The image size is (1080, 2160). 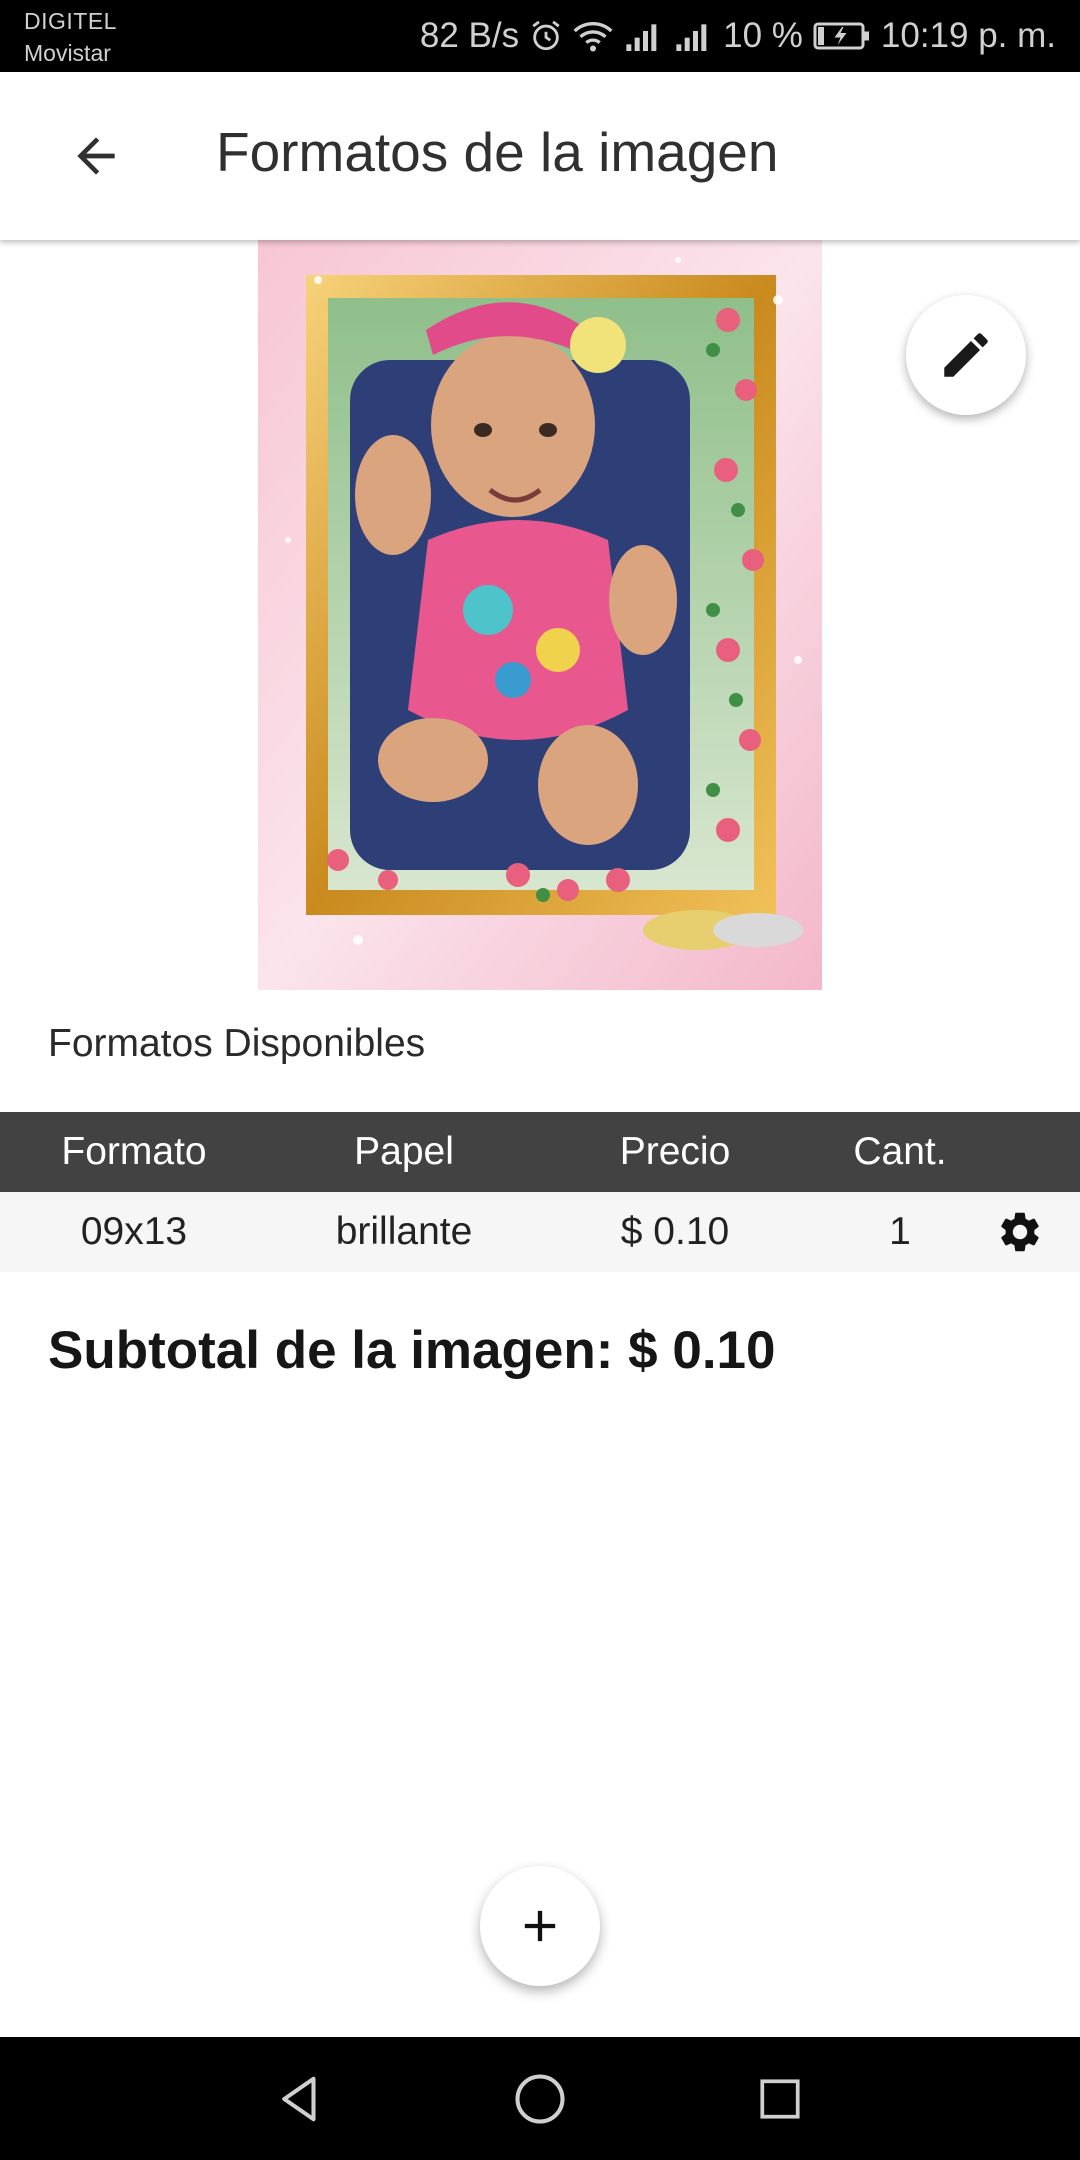 What do you see at coordinates (900, 1231) in the screenshot?
I see `cell-cantidad: 1` at bounding box center [900, 1231].